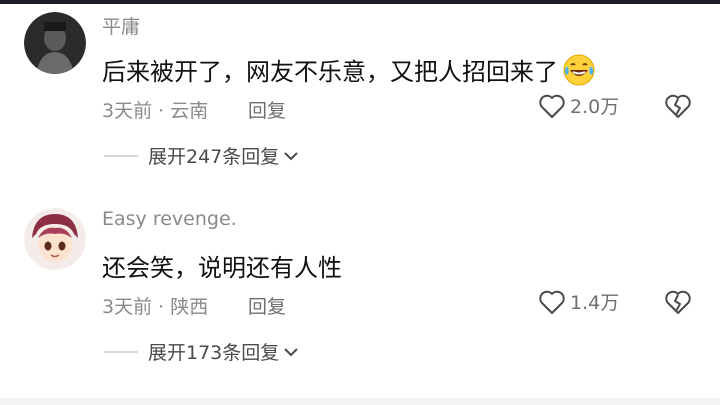 Image resolution: width=720 pixels, height=405 pixels. I want to click on expand-replies-label: 展开247条回复, so click(214, 157).